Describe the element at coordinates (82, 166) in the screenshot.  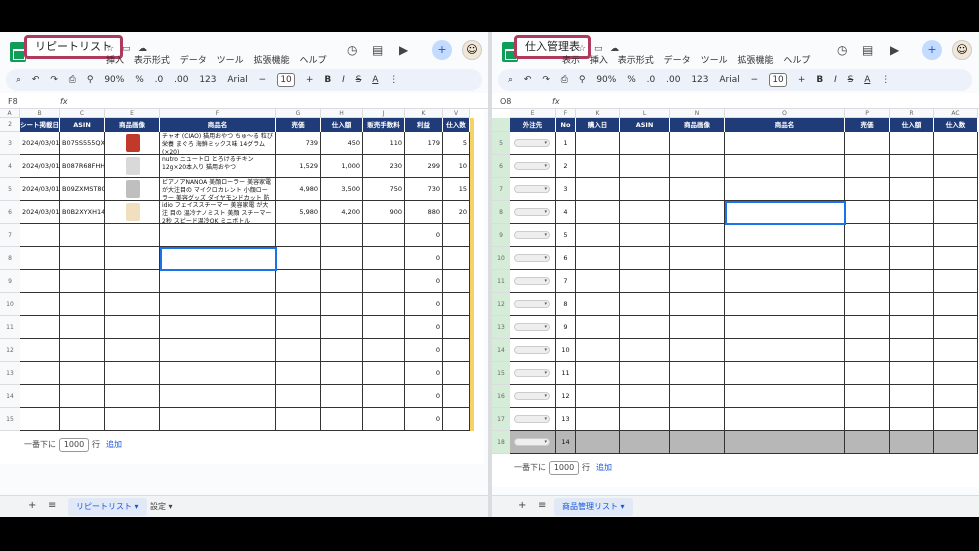
I see `table-cell: B087R68FHH` at that location.